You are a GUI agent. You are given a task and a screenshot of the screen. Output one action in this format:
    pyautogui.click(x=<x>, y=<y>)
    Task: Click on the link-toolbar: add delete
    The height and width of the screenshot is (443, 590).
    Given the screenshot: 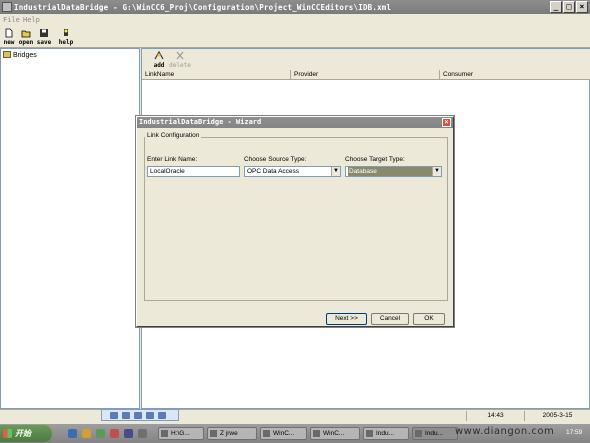 What is the action you would take?
    pyautogui.click(x=366, y=59)
    